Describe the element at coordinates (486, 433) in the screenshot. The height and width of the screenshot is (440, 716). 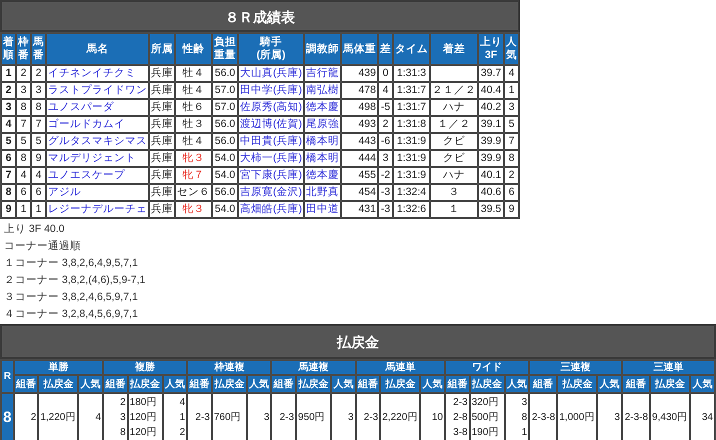
I see `table-cell-text: 190円` at that location.